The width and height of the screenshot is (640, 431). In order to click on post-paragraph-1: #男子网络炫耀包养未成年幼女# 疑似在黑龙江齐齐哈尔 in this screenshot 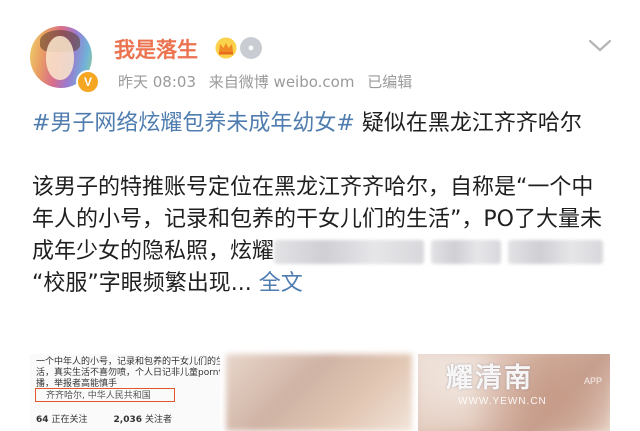, I will do `click(322, 124)`.